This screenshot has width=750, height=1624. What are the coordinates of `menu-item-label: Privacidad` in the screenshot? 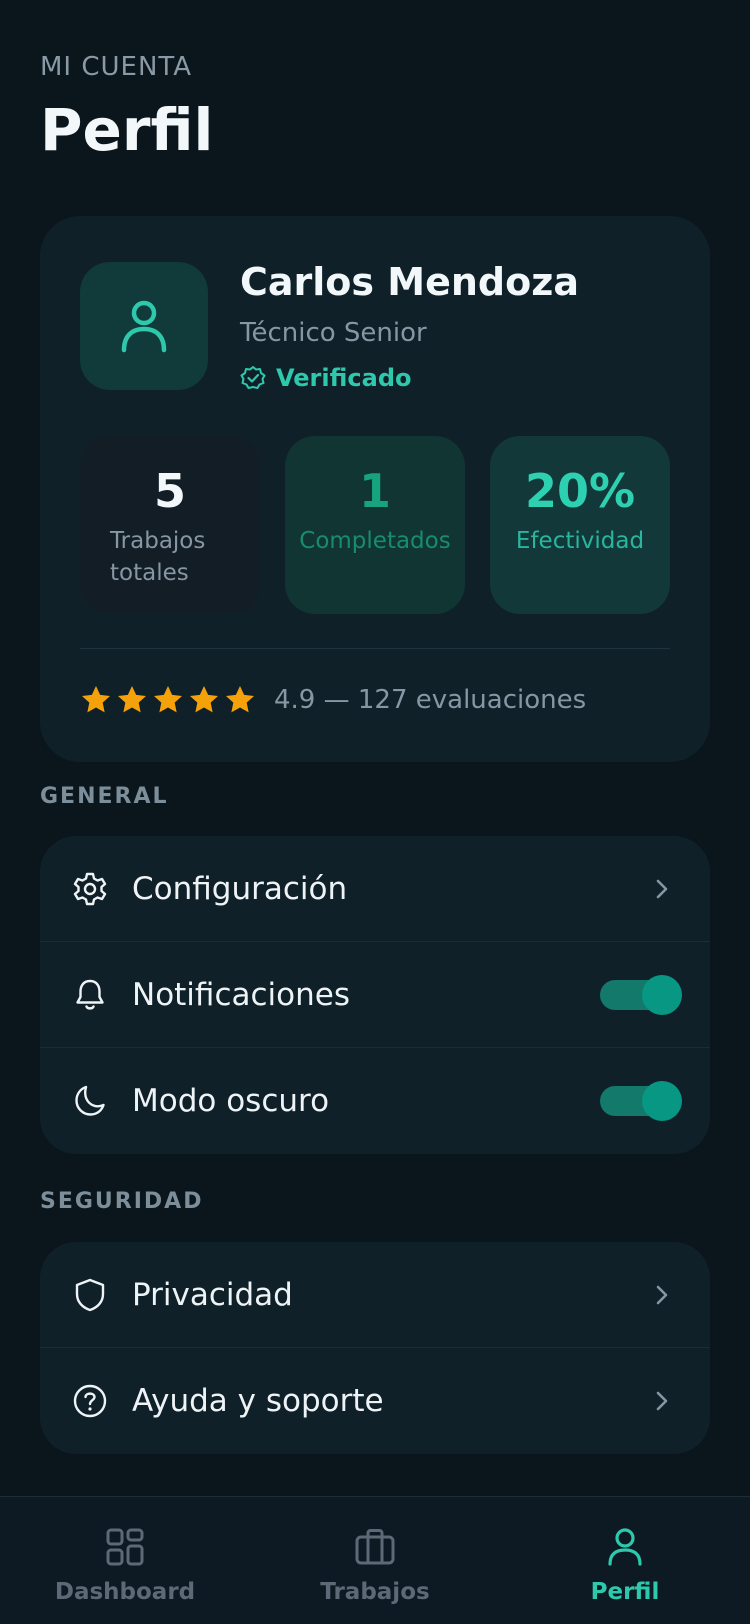 It's located at (212, 1294).